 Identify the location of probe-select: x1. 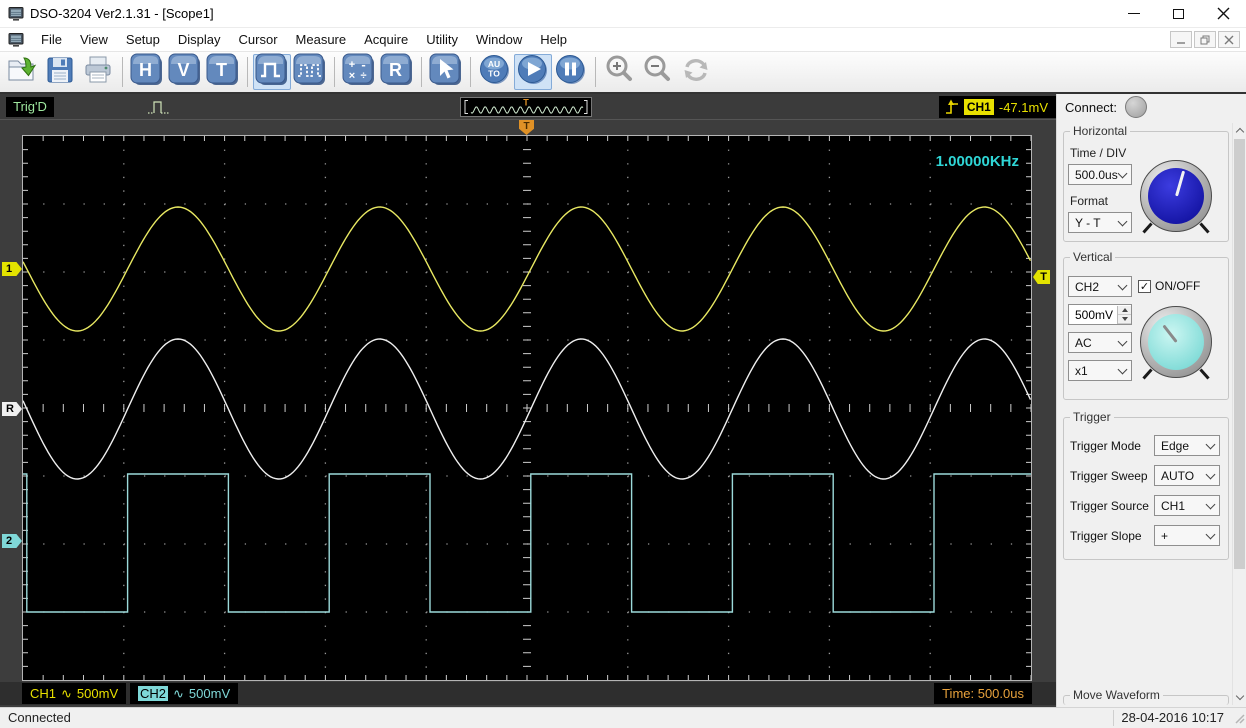
(1100, 370).